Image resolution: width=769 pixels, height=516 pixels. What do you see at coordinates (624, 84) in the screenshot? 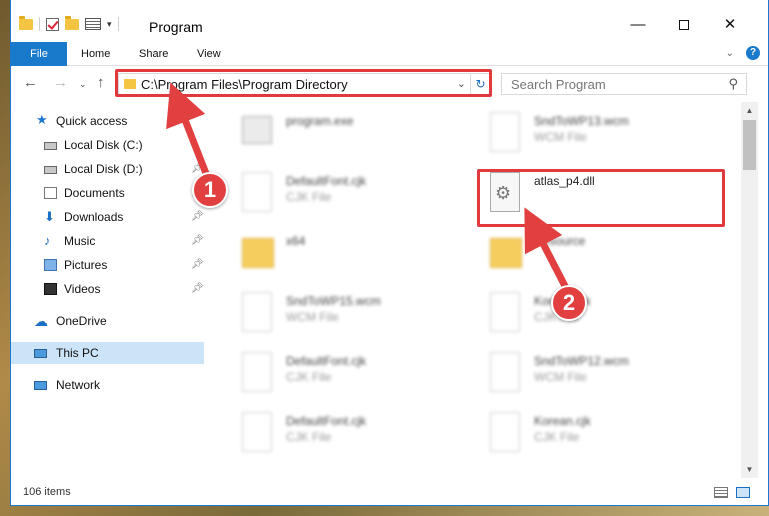
I see `search-input: Search Program ⚲` at bounding box center [624, 84].